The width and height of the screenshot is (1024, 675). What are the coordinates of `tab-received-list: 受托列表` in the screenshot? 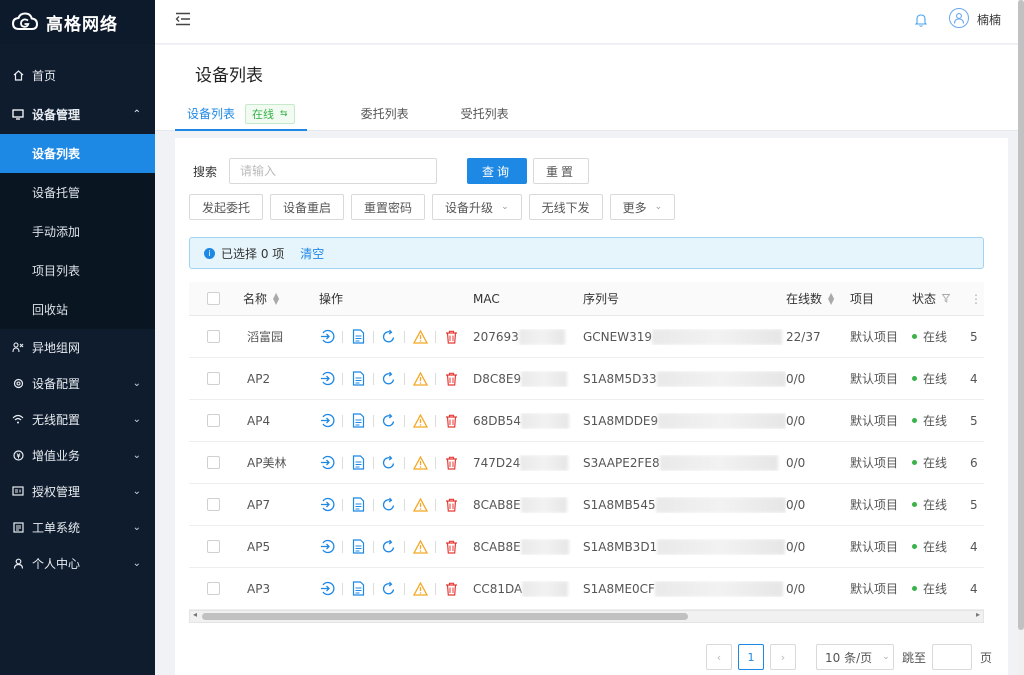 It's located at (485, 115).